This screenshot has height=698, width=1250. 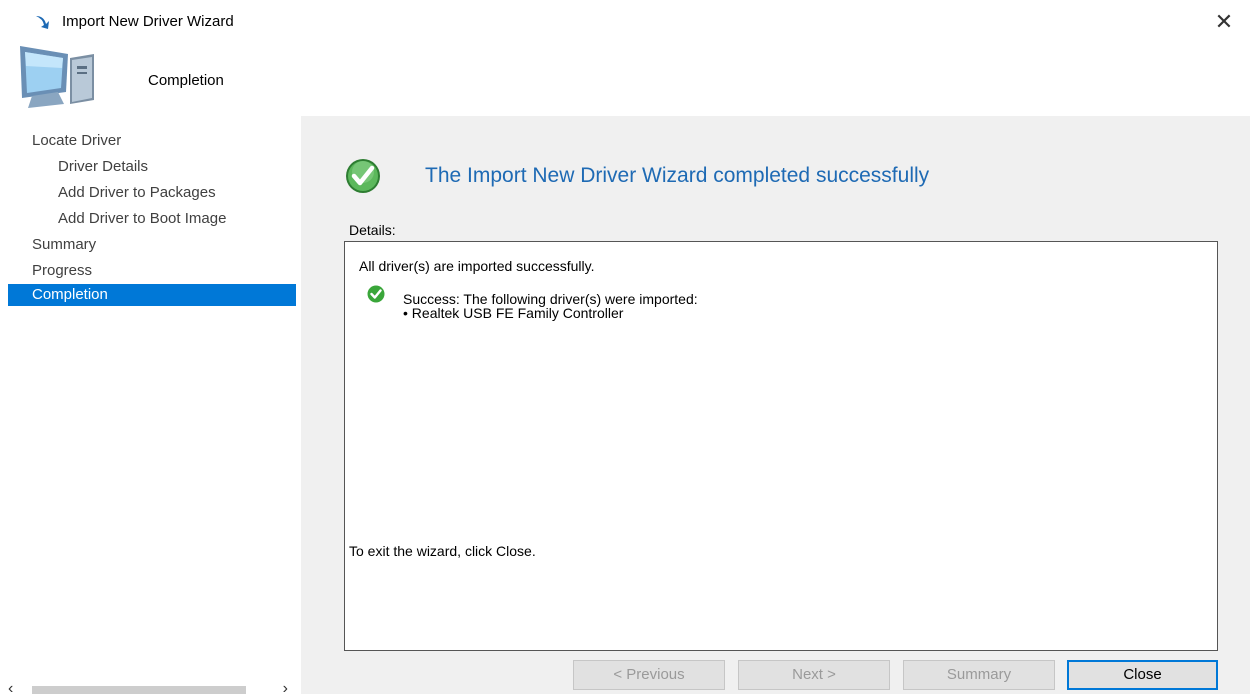 I want to click on scroll-left-icon: ‹, so click(x=10, y=689).